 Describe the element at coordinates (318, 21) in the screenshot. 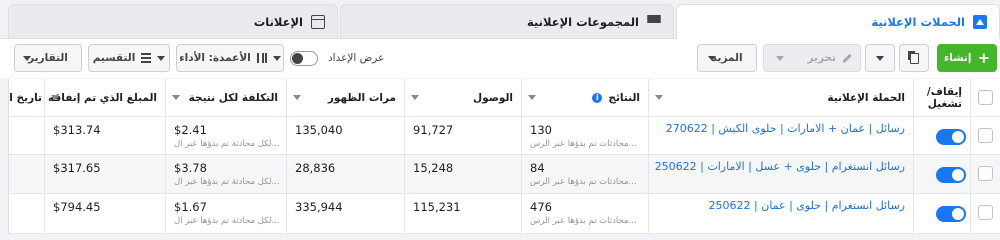

I see `ads-panel-icon` at that location.